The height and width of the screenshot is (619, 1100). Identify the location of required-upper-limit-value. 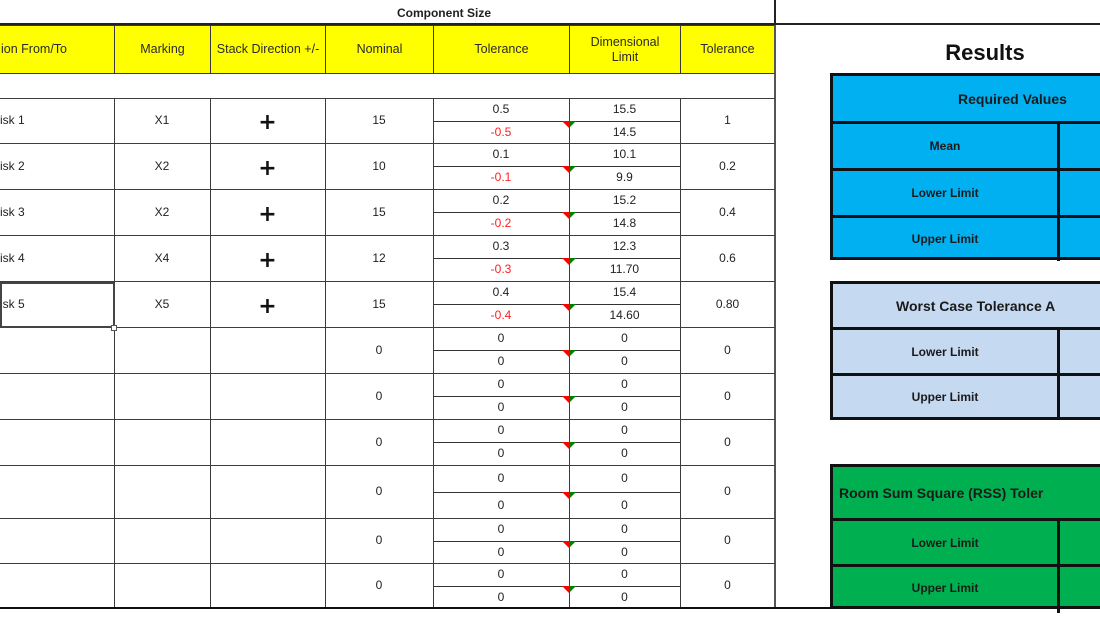
(1080, 239).